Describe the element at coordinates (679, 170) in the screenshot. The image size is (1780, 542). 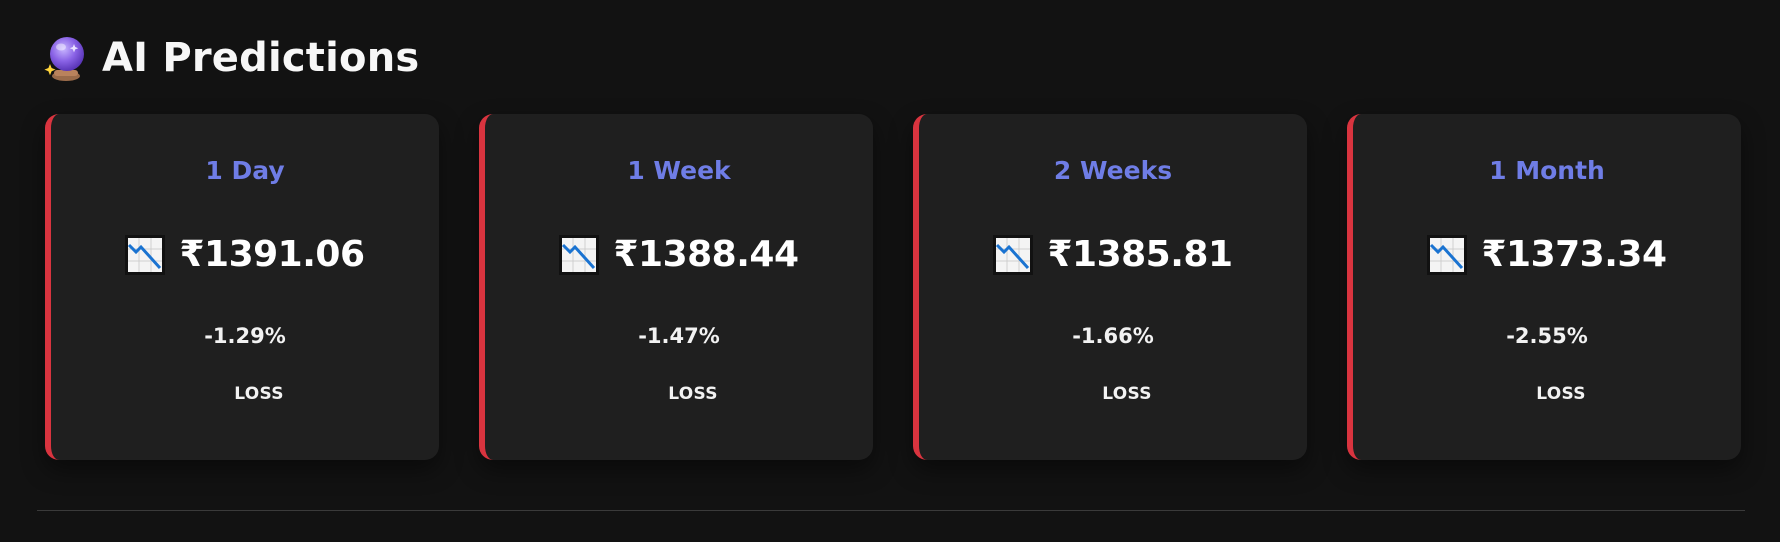
I see `card-period-label: 1 Week` at that location.